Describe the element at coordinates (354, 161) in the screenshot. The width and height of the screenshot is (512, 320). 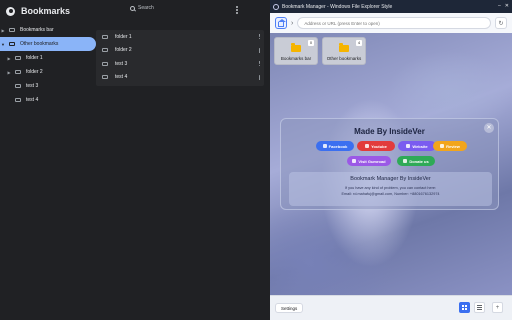
I see `gumroad-icon` at that location.